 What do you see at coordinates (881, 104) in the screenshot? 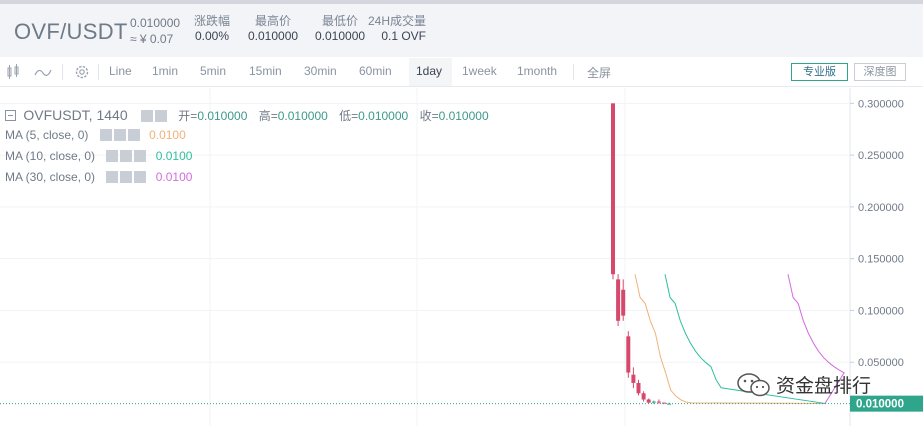
I see `y-tick-label: 0.300000` at bounding box center [881, 104].